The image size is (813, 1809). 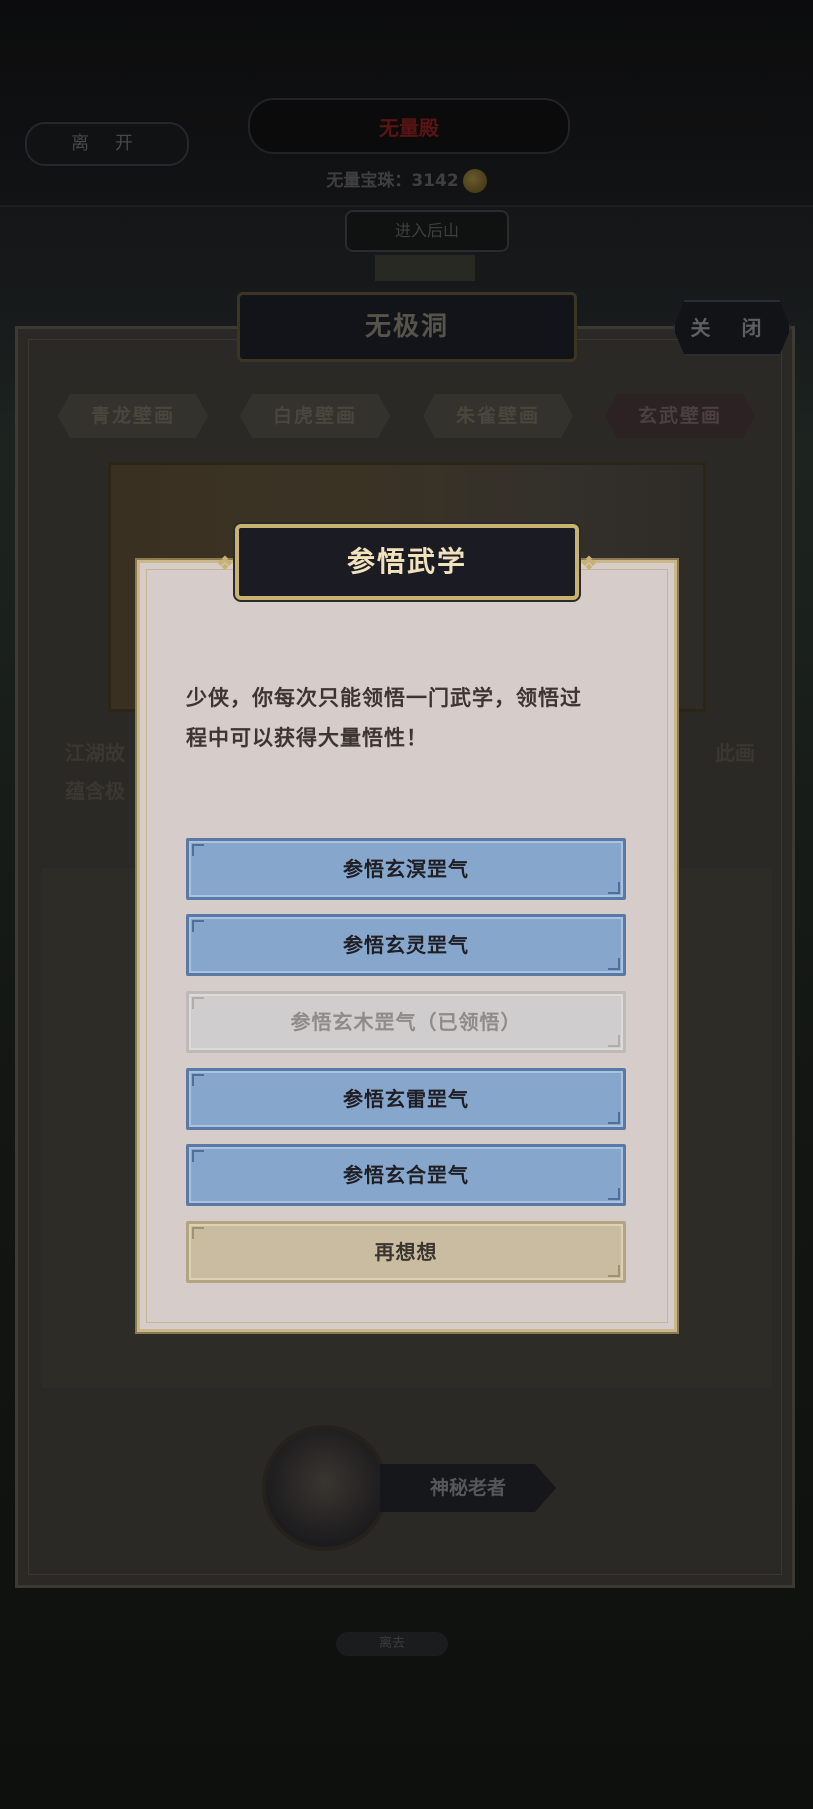 What do you see at coordinates (406, 718) in the screenshot?
I see `dialog-message: 少侠，你每次只能领悟一门武学，领悟过 程中可以获得大量悟性！` at bounding box center [406, 718].